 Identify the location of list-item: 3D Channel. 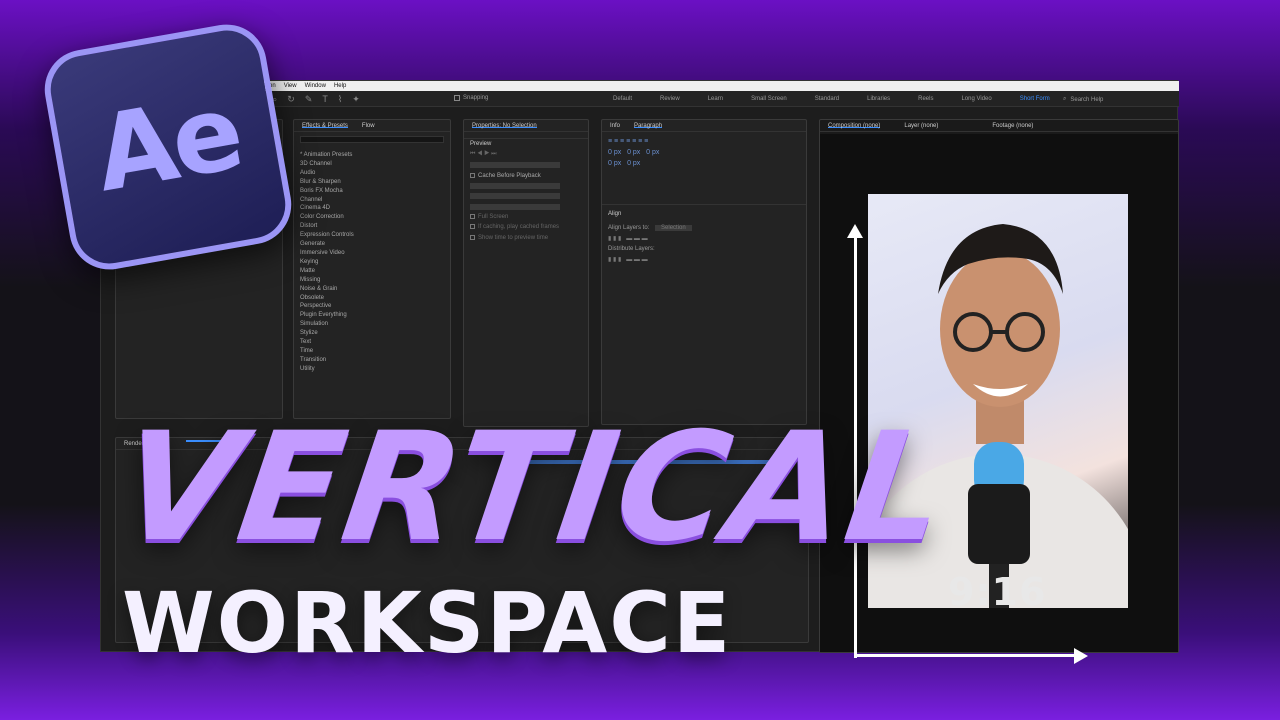
(372, 164).